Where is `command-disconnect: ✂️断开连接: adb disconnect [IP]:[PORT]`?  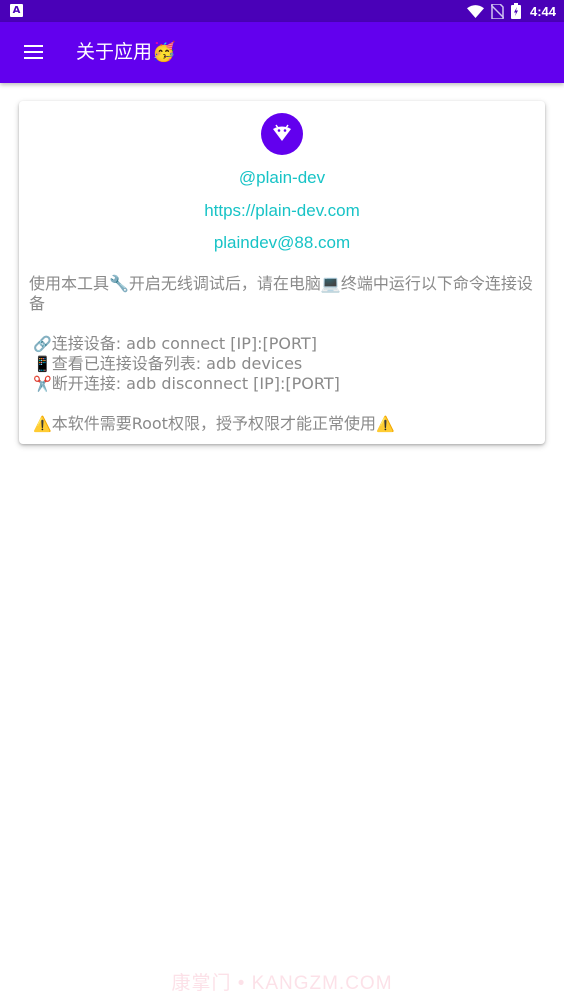 command-disconnect: ✂️断开连接: adb disconnect [IP]:[PORT] is located at coordinates (283, 384).